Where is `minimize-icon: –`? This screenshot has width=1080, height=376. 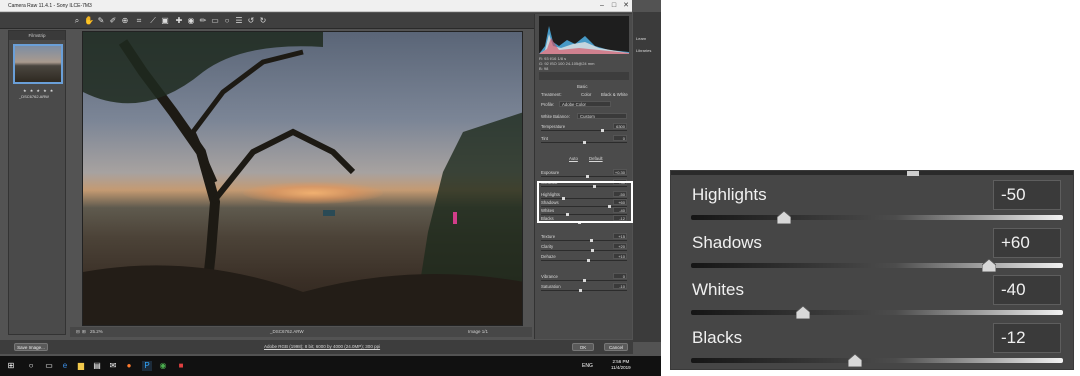 minimize-icon: – is located at coordinates (602, 6).